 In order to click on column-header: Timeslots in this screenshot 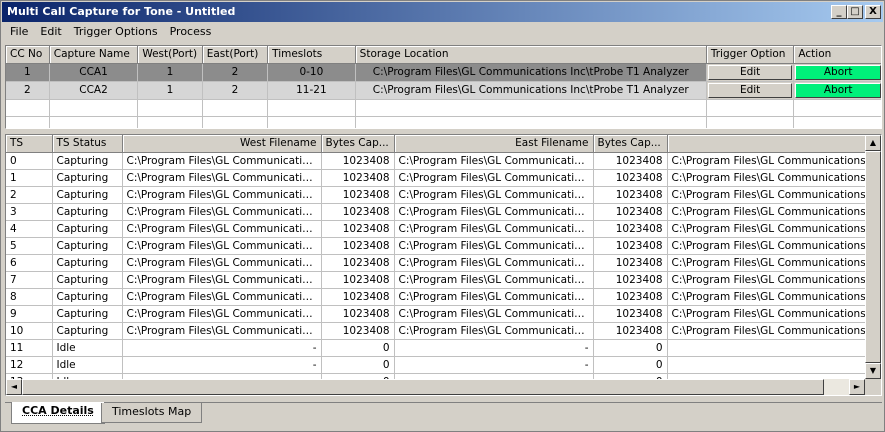, I will do `click(311, 55)`.